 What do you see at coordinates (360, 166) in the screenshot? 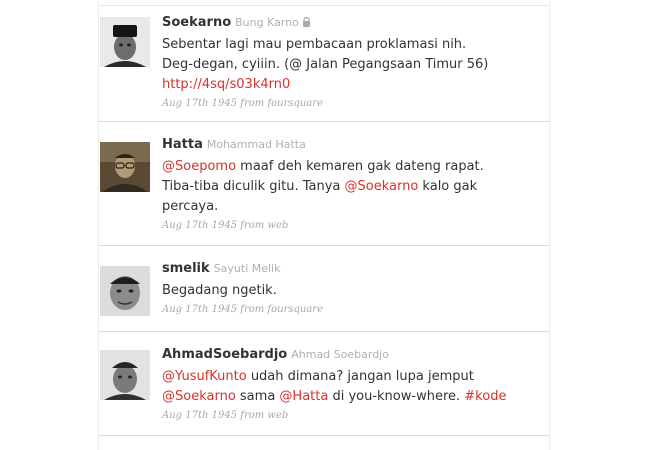
I see `tweet-text-segment: maaf deh kemaren gak dateng rapat.` at bounding box center [360, 166].